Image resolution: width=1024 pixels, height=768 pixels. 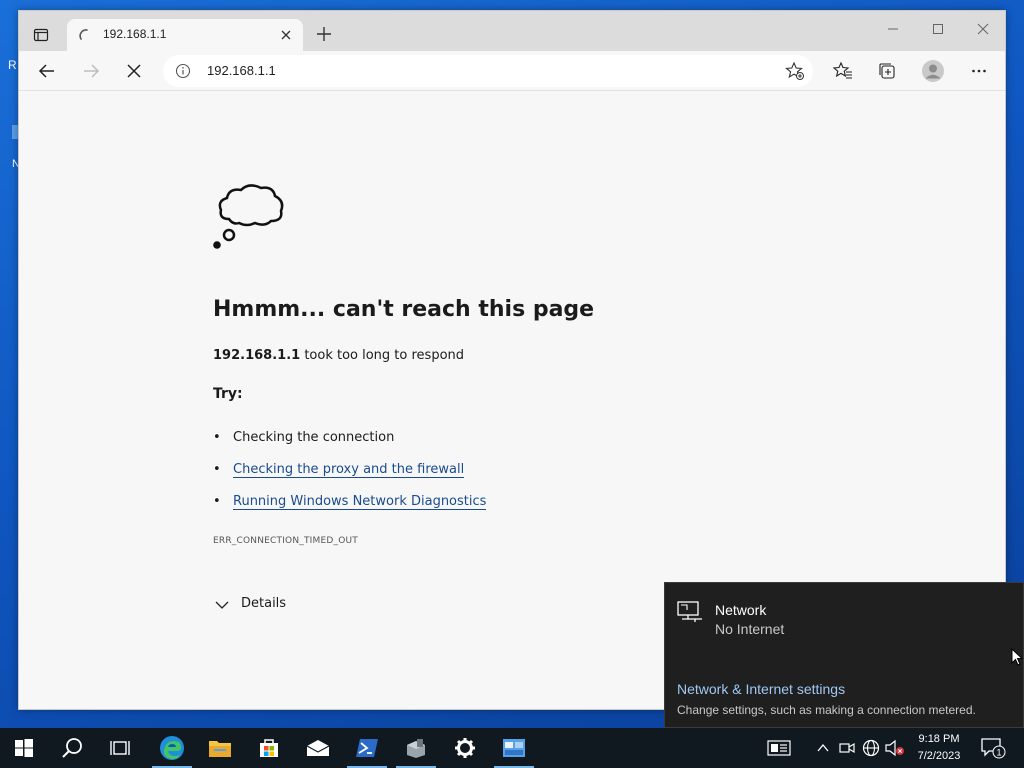 I want to click on network-tray-button, so click(x=871, y=748).